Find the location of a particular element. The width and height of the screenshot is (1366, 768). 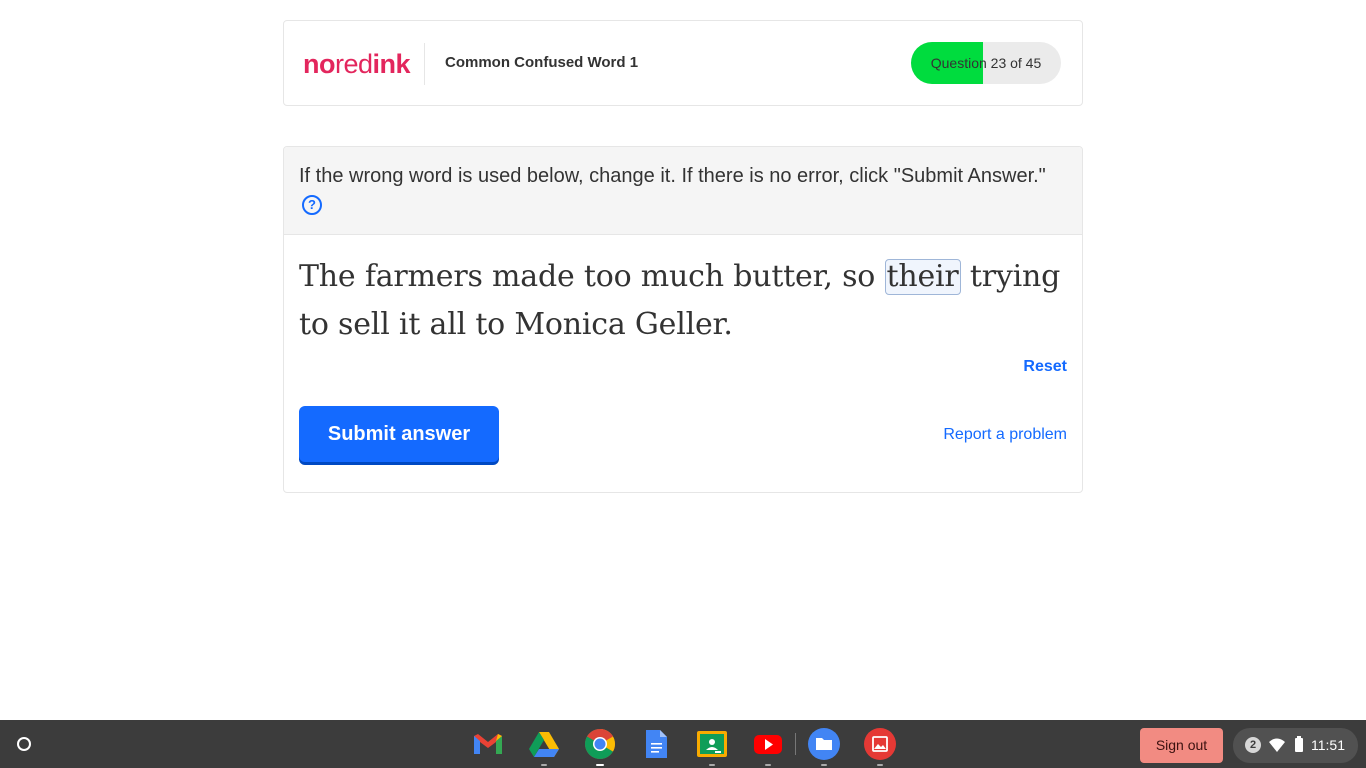

sentence-before: The farmers made too much butter, so is located at coordinates (592, 276).